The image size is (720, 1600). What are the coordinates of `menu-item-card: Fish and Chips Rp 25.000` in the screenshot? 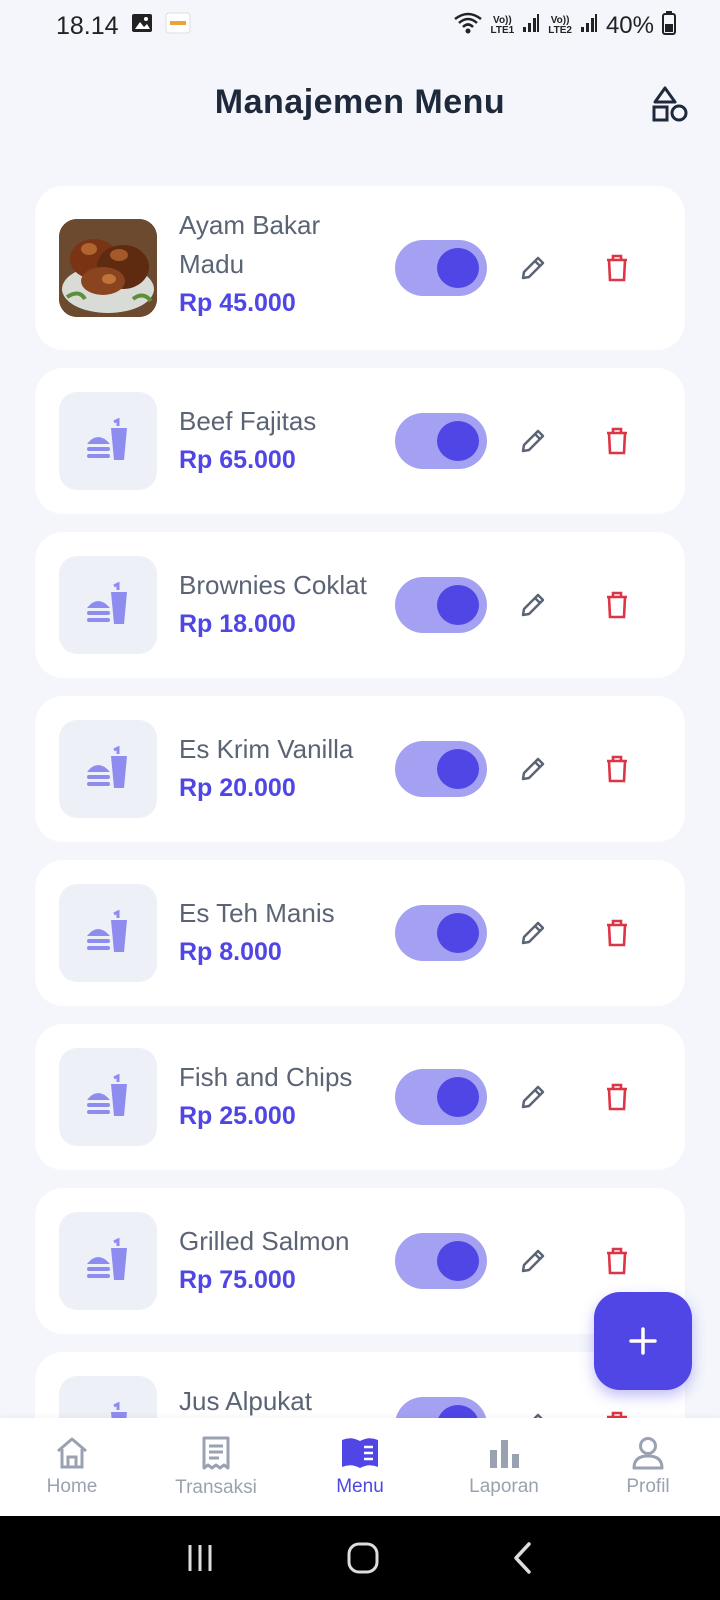 It's located at (360, 1097).